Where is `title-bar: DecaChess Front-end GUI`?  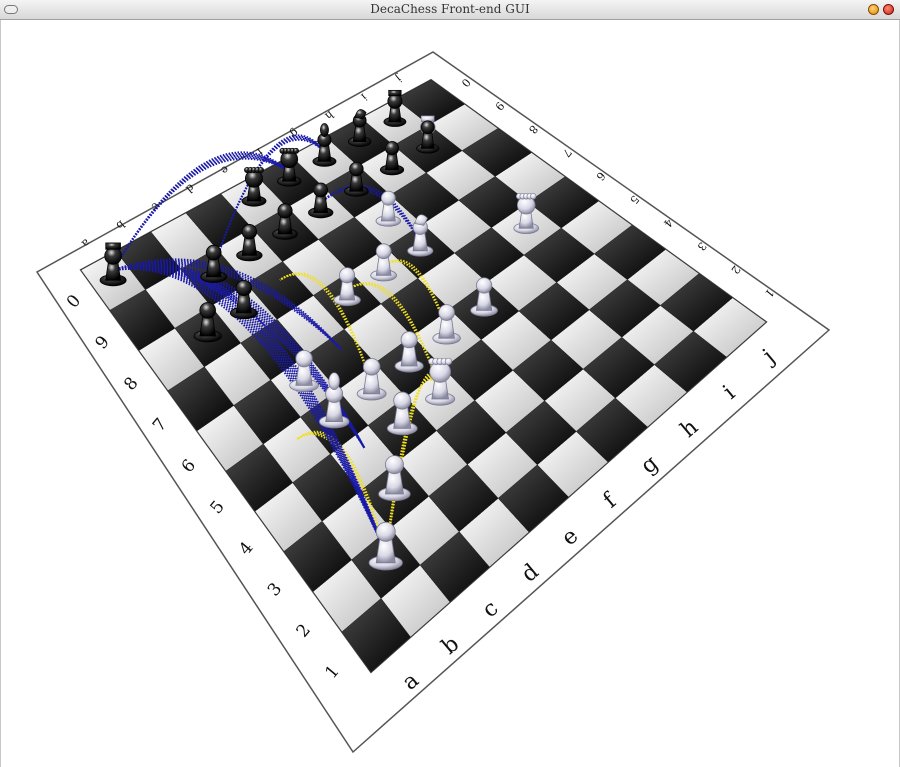 title-bar: DecaChess Front-end GUI is located at coordinates (450, 10).